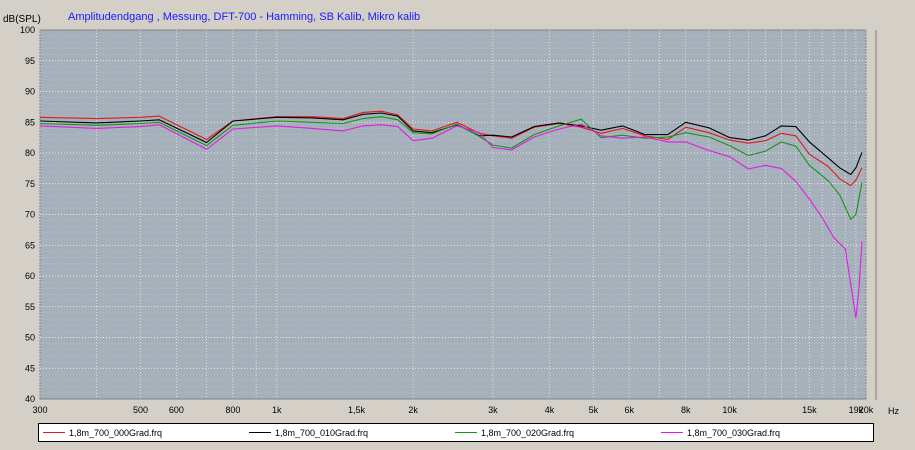  I want to click on x-tick-label: 20k, so click(866, 410).